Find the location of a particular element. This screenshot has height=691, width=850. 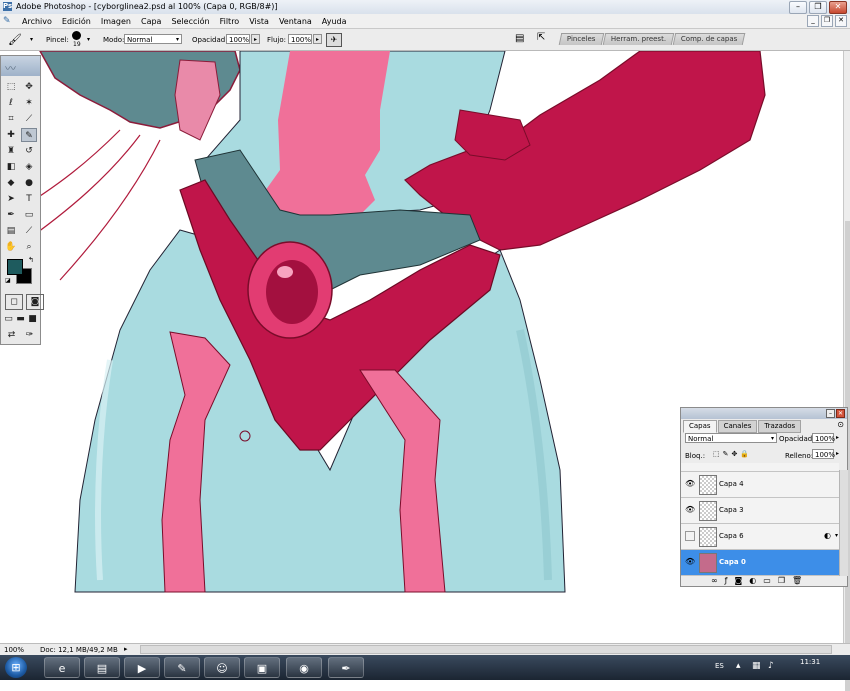

well-tab-comp-de-capas: Comp. de capas is located at coordinates (709, 39).